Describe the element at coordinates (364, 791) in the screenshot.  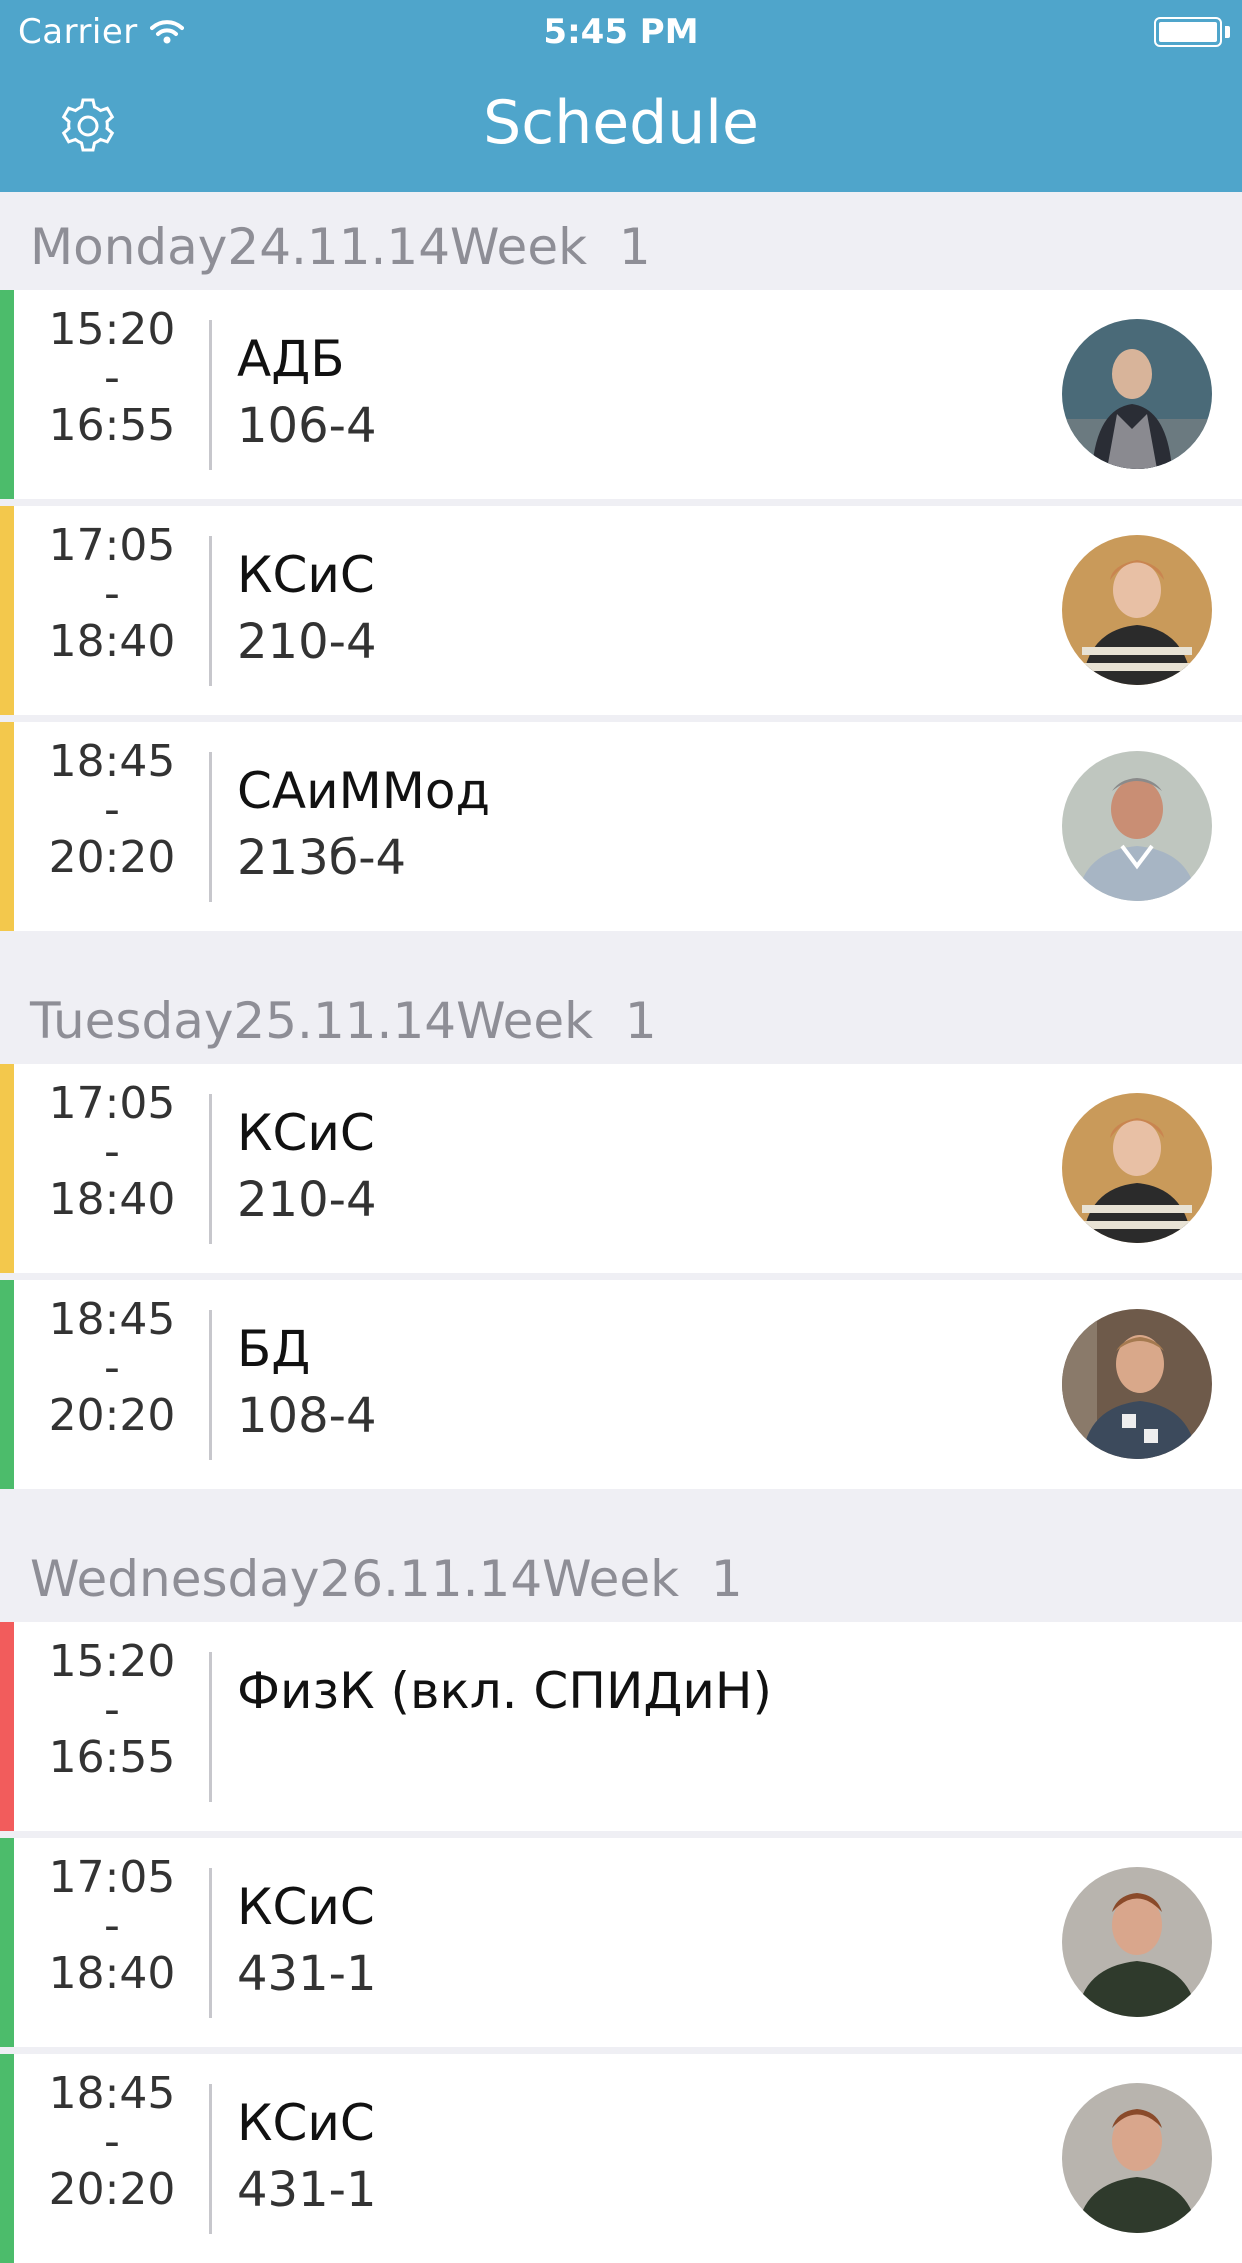
I see `lesson-subject: САиММод` at that location.